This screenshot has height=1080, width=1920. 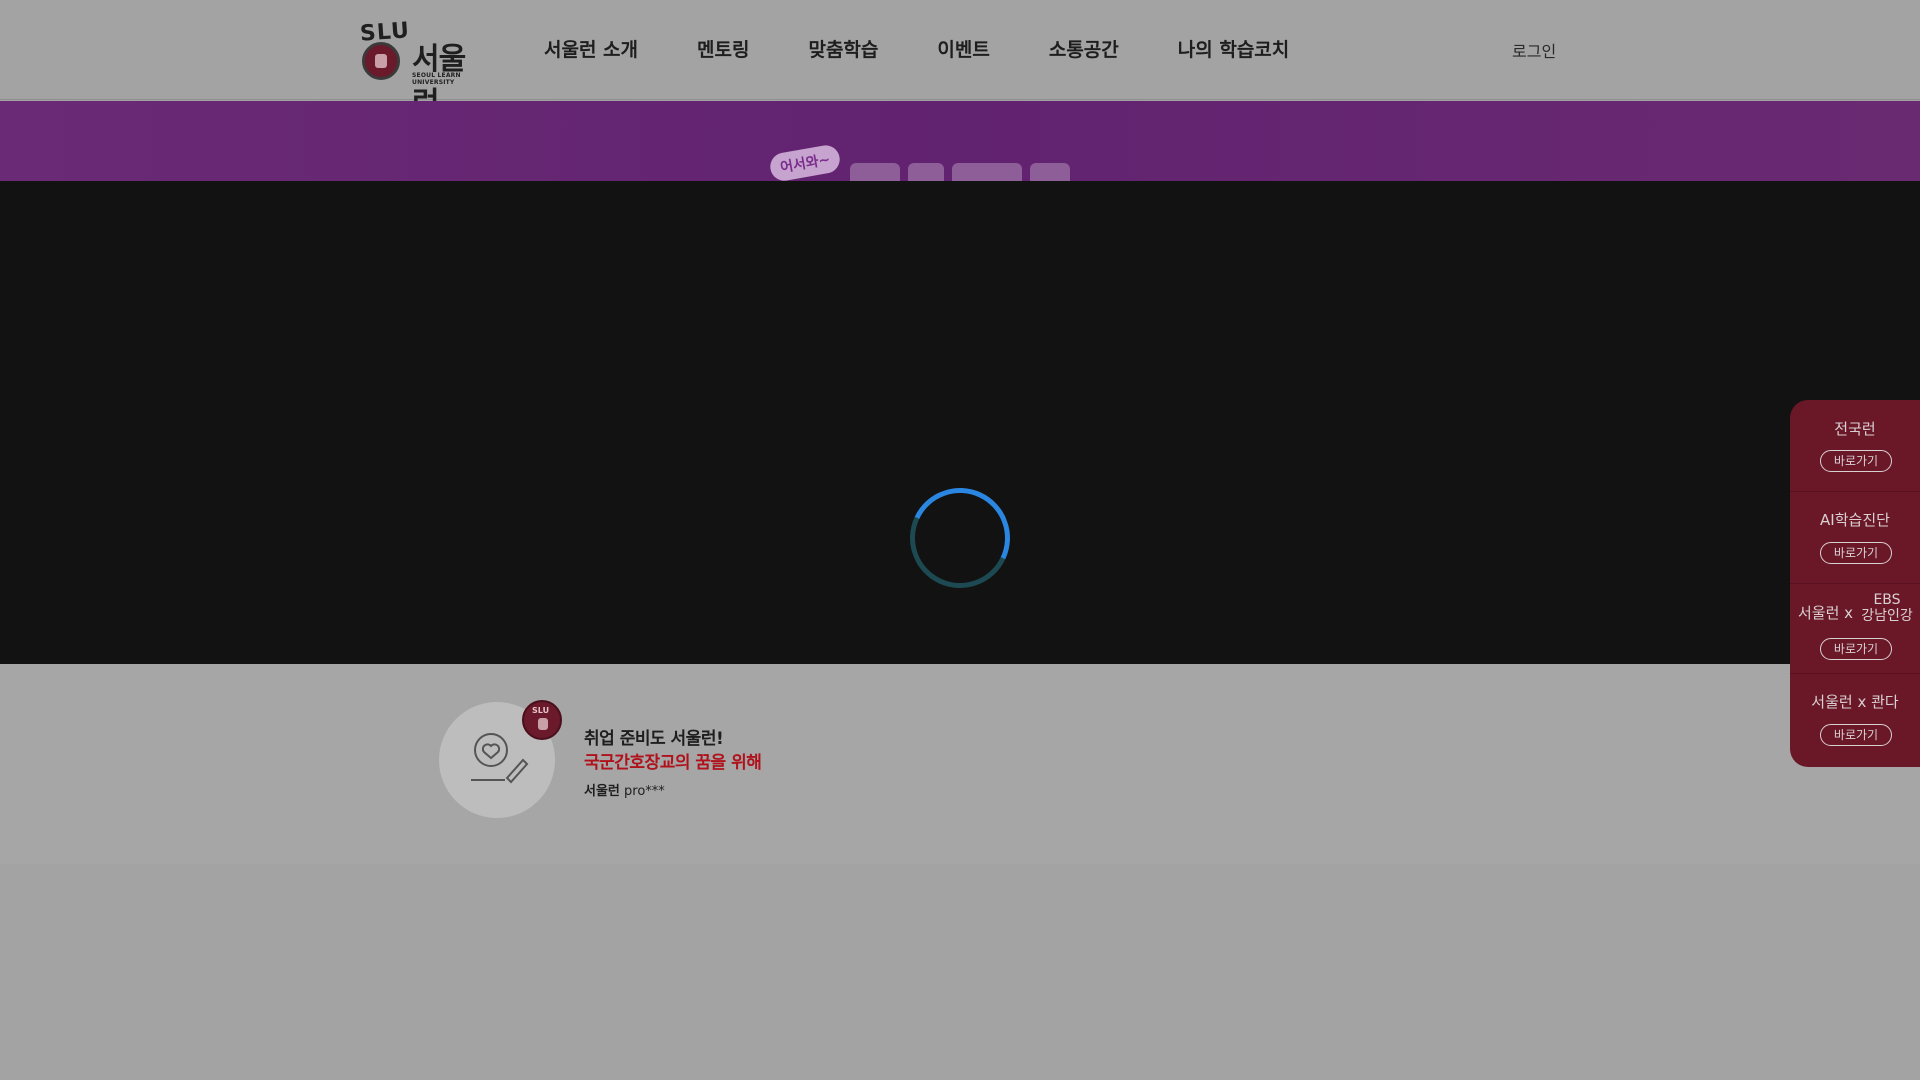 What do you see at coordinates (500, 758) in the screenshot?
I see `chat-pen-icon` at bounding box center [500, 758].